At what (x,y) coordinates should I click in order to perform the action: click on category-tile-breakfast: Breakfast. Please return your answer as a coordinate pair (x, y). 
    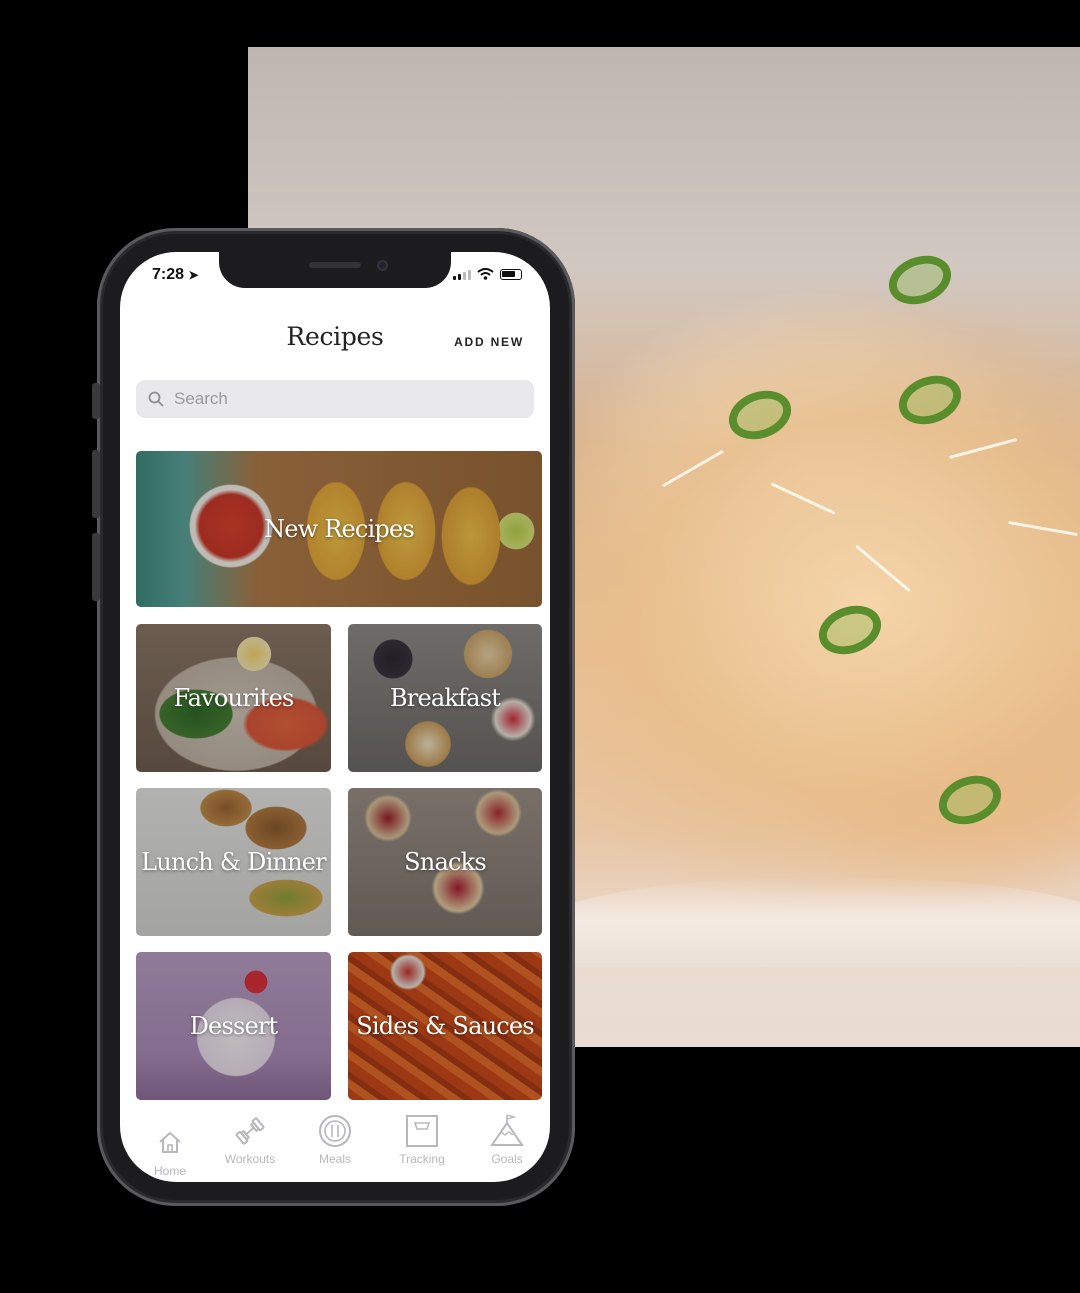
    Looking at the image, I should click on (445, 698).